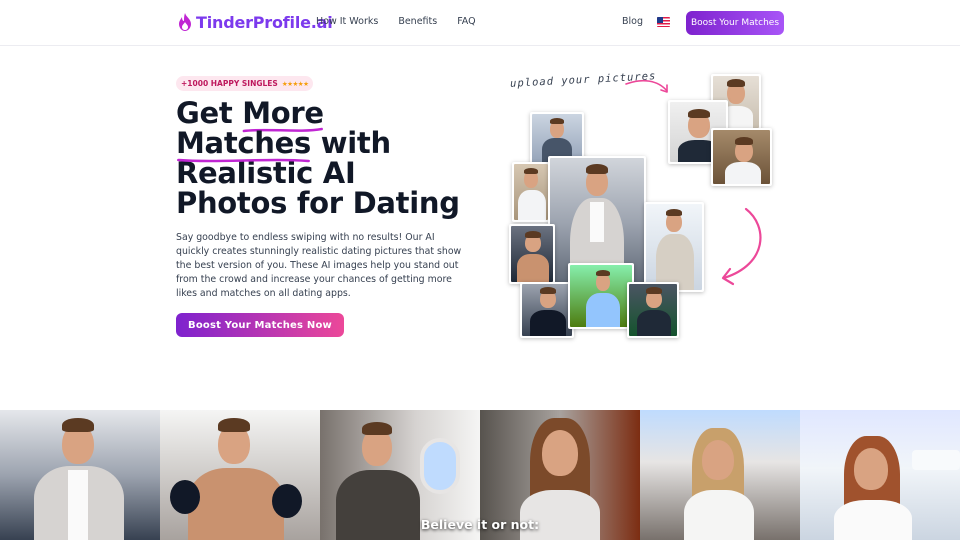 The width and height of the screenshot is (960, 540). Describe the element at coordinates (480, 524) in the screenshot. I see `believe-it-caption: Believe it or not:` at that location.